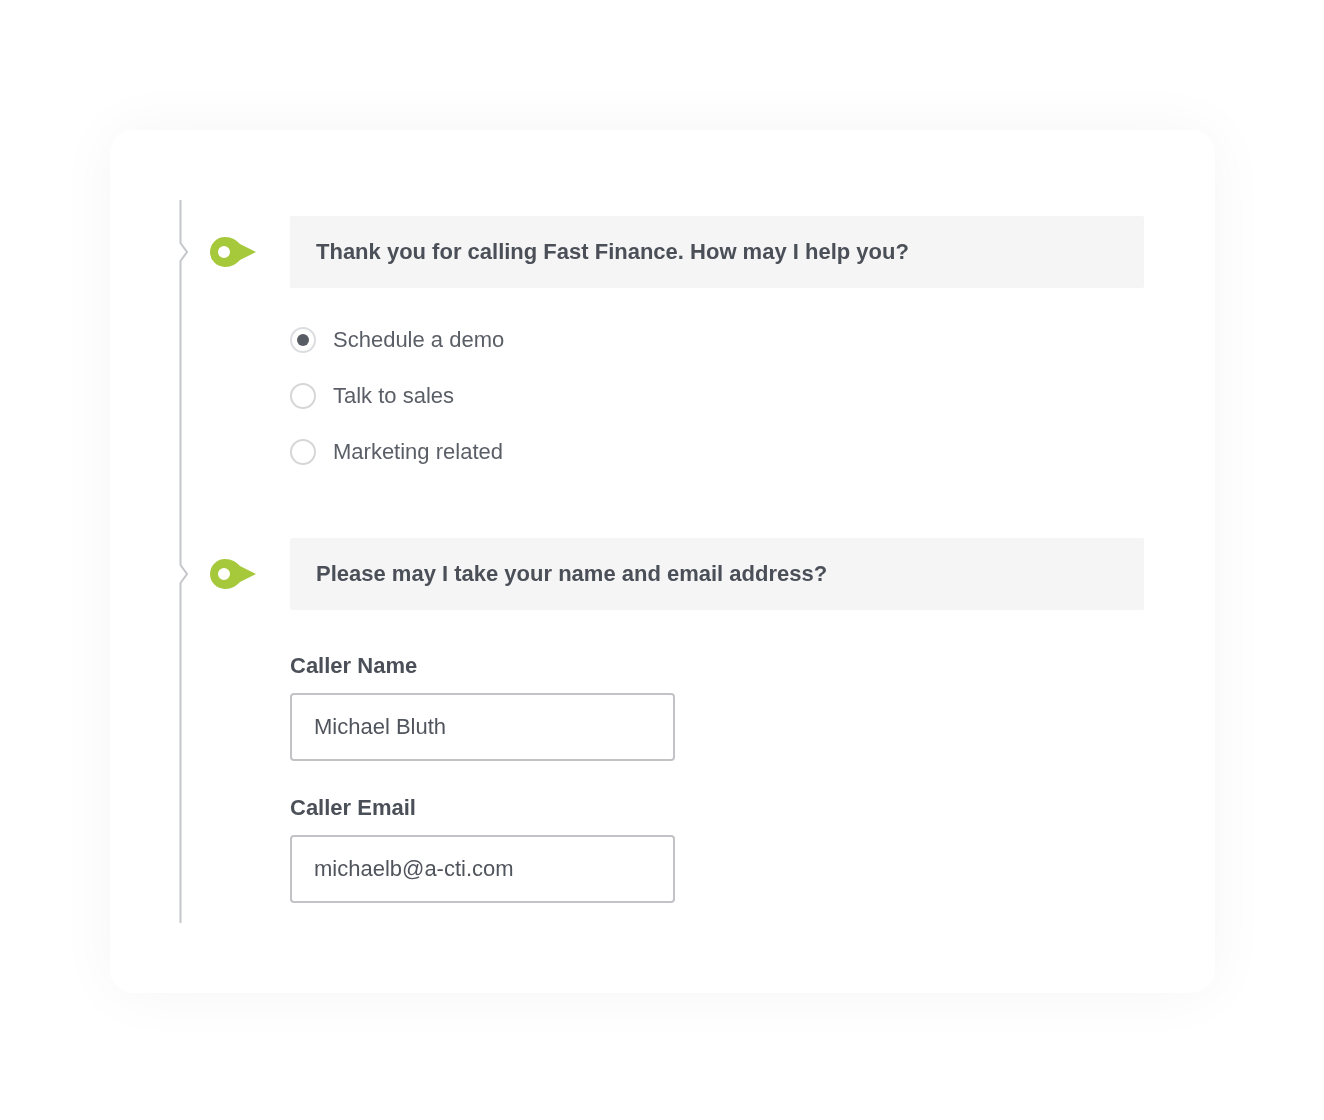 The height and width of the screenshot is (1120, 1324). What do you see at coordinates (353, 808) in the screenshot?
I see `field-label: Caller Email` at bounding box center [353, 808].